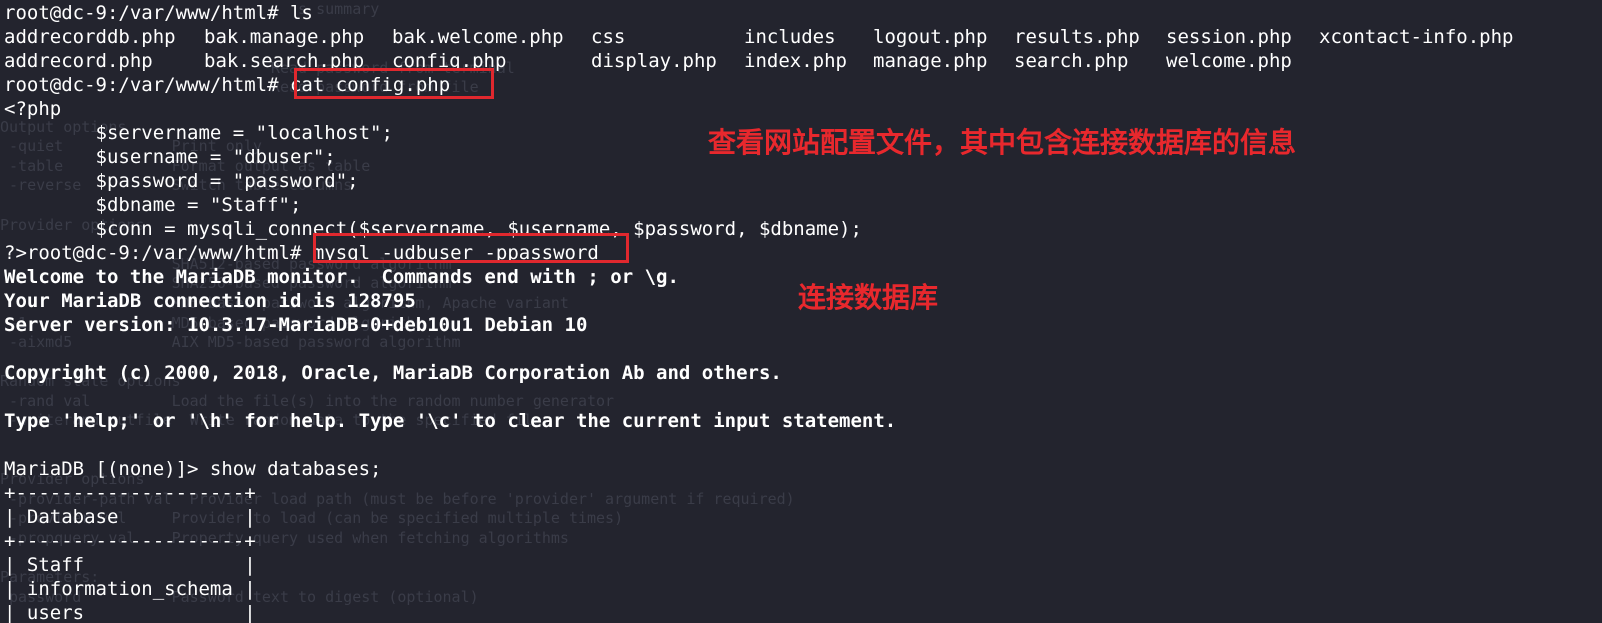  Describe the element at coordinates (930, 37) in the screenshot. I see `ls-entry: logout.php` at that location.